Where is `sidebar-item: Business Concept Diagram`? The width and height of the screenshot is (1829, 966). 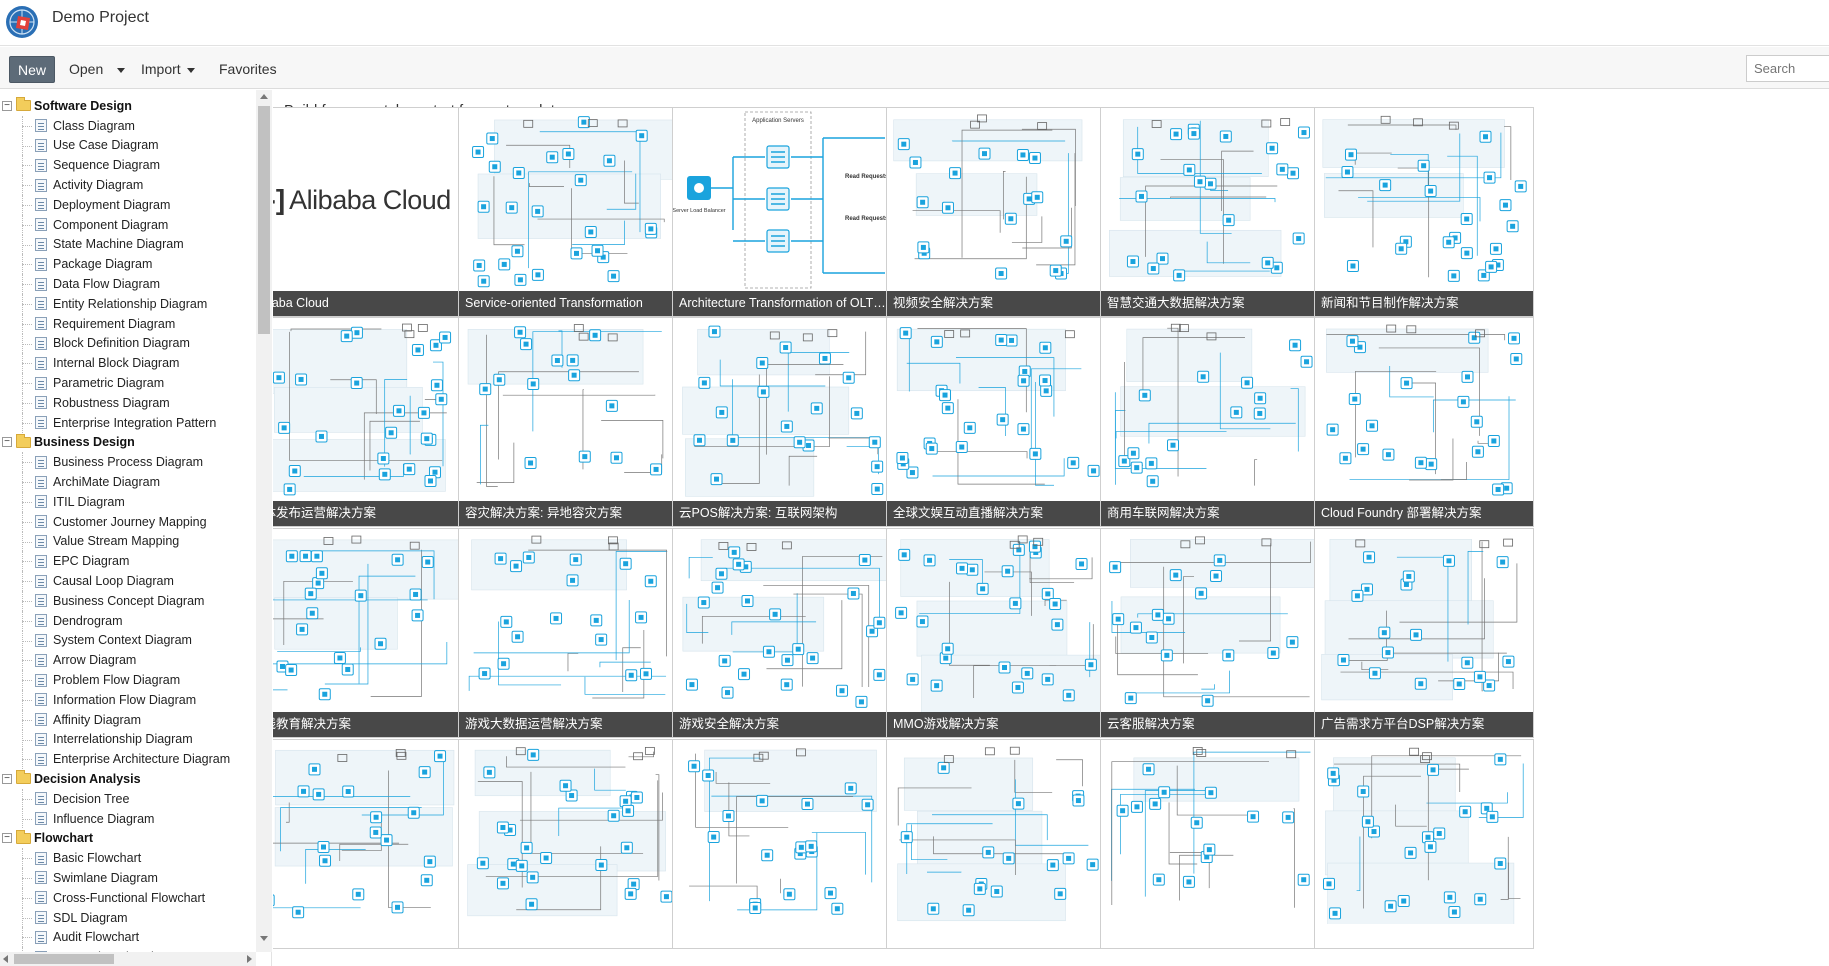
sidebar-item: Business Concept Diagram is located at coordinates (128, 600).